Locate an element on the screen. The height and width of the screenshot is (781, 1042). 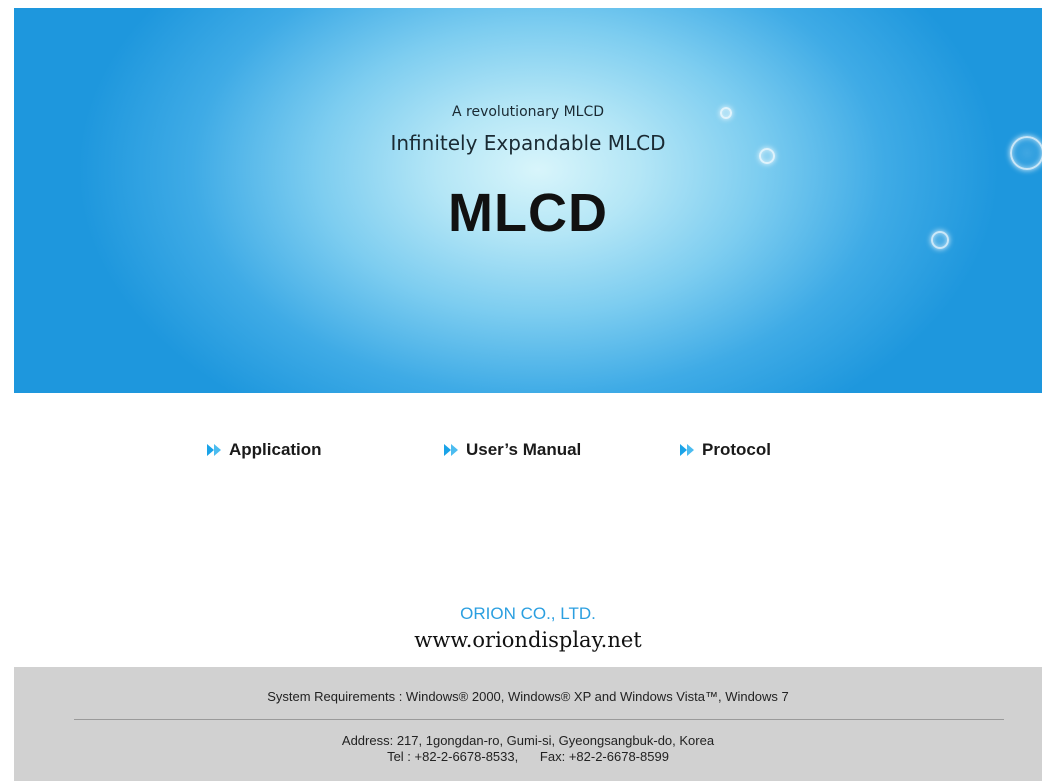
protocol-link-label: Protocol is located at coordinates (736, 449).